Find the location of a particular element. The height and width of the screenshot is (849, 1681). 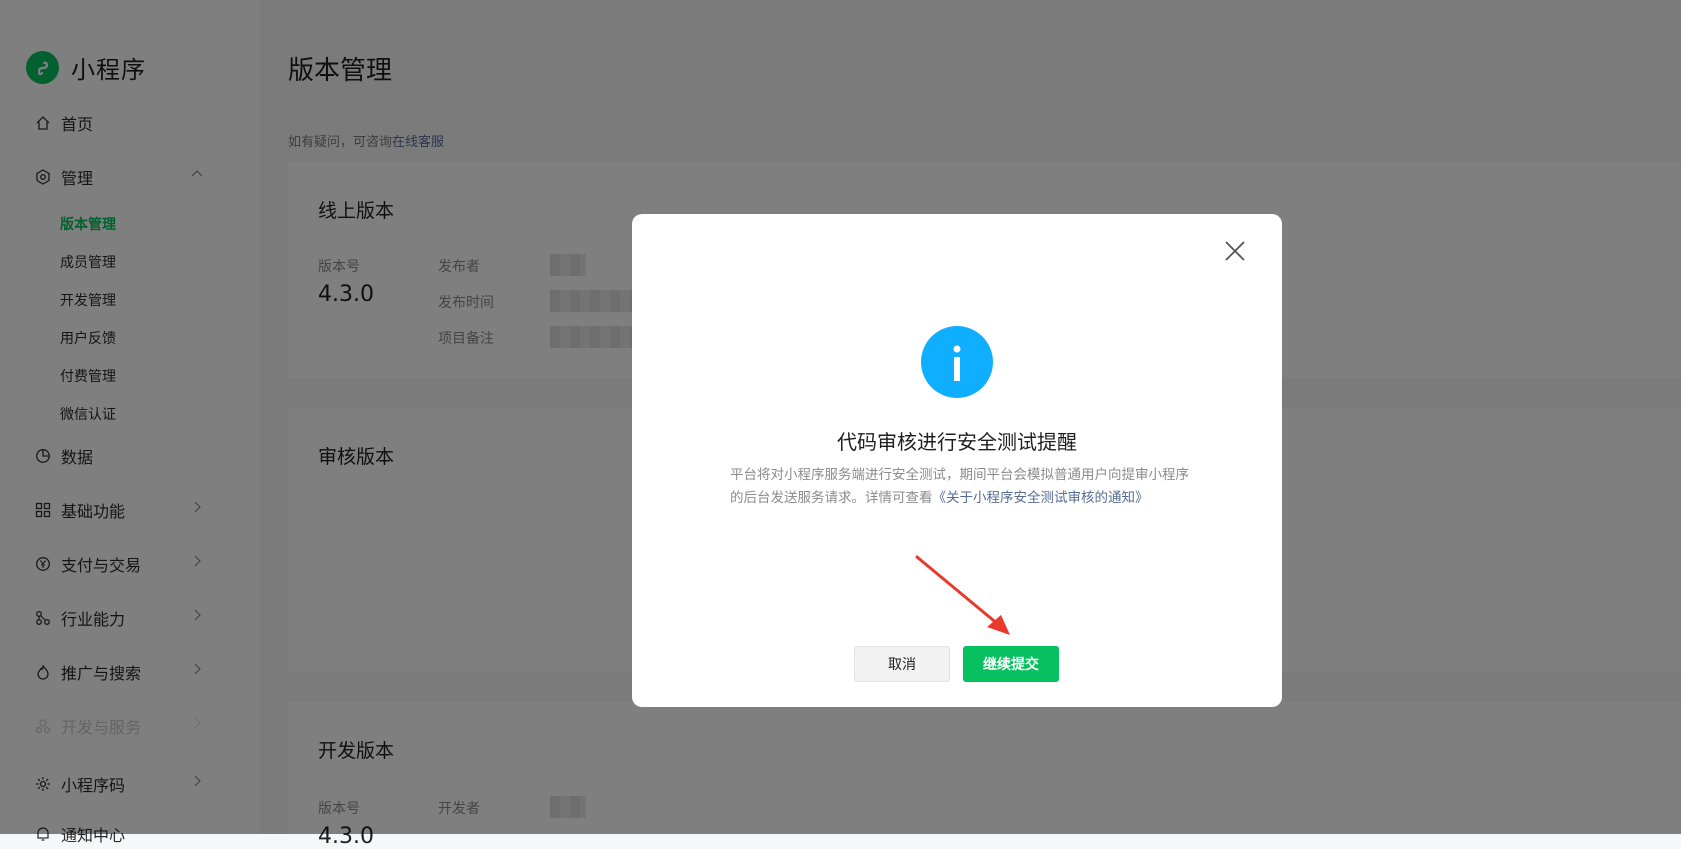

security-test-notice-link: 《关于小程序安全测试审核的通知》 is located at coordinates (1041, 498).